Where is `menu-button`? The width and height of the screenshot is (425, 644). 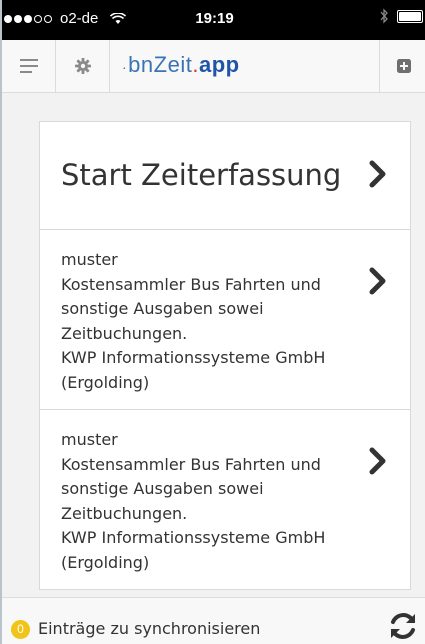
menu-button is located at coordinates (29, 66).